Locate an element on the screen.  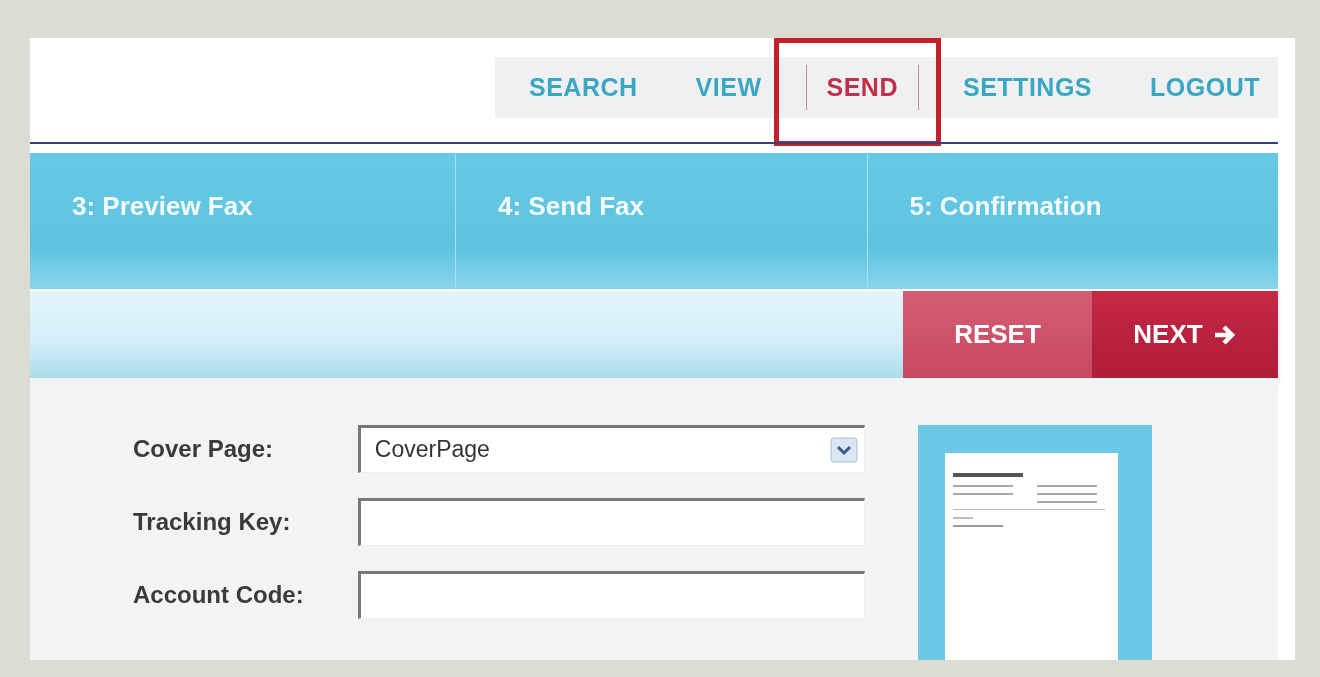
arrow-icon is located at coordinates (1224, 334).